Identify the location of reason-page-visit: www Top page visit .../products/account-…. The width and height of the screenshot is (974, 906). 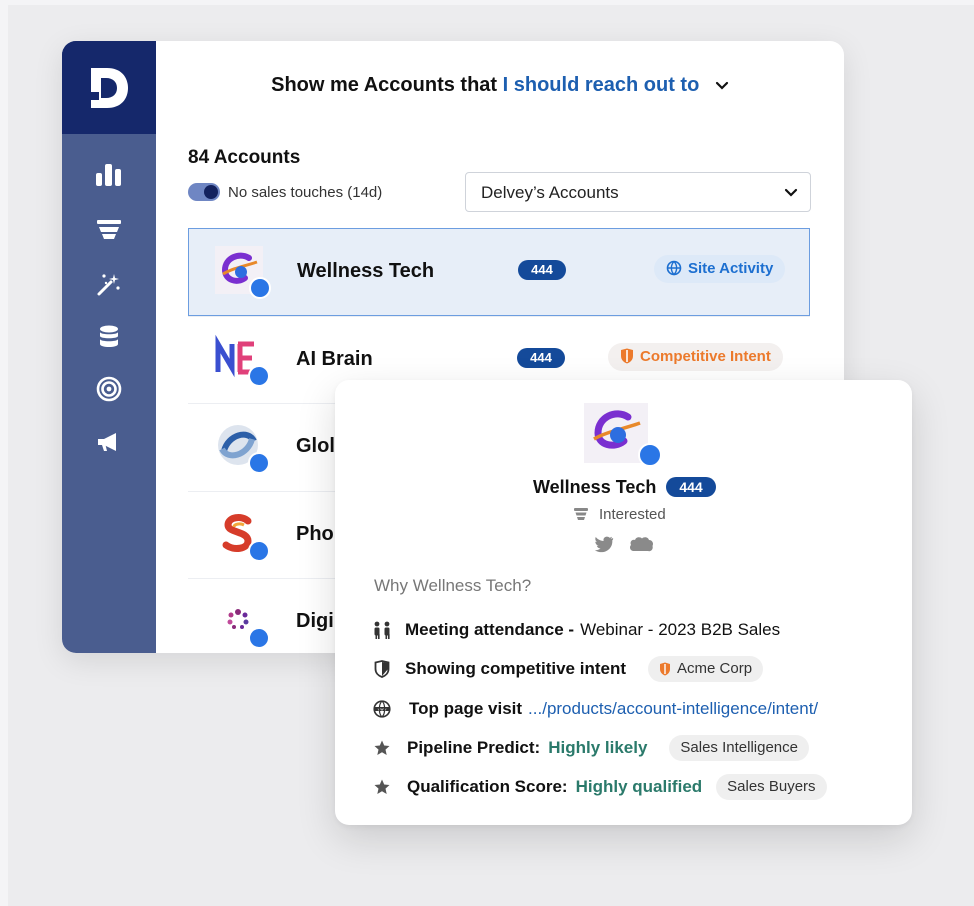
(594, 709).